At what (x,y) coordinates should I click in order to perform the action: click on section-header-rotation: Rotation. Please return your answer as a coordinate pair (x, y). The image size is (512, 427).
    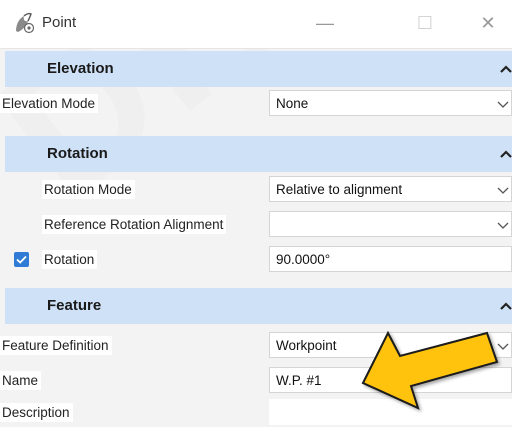
    Looking at the image, I should click on (258, 154).